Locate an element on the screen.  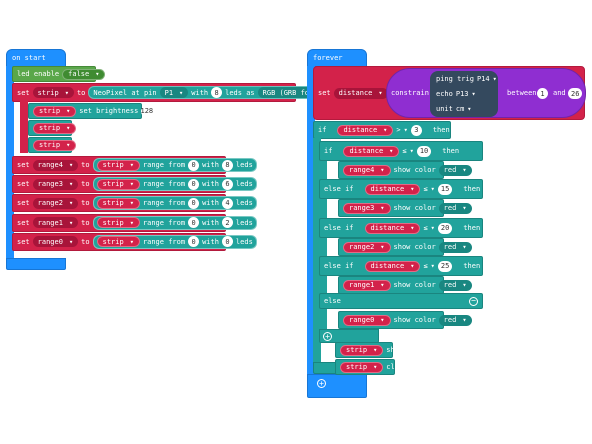
compare-value-input: 20 is located at coordinates (445, 228).